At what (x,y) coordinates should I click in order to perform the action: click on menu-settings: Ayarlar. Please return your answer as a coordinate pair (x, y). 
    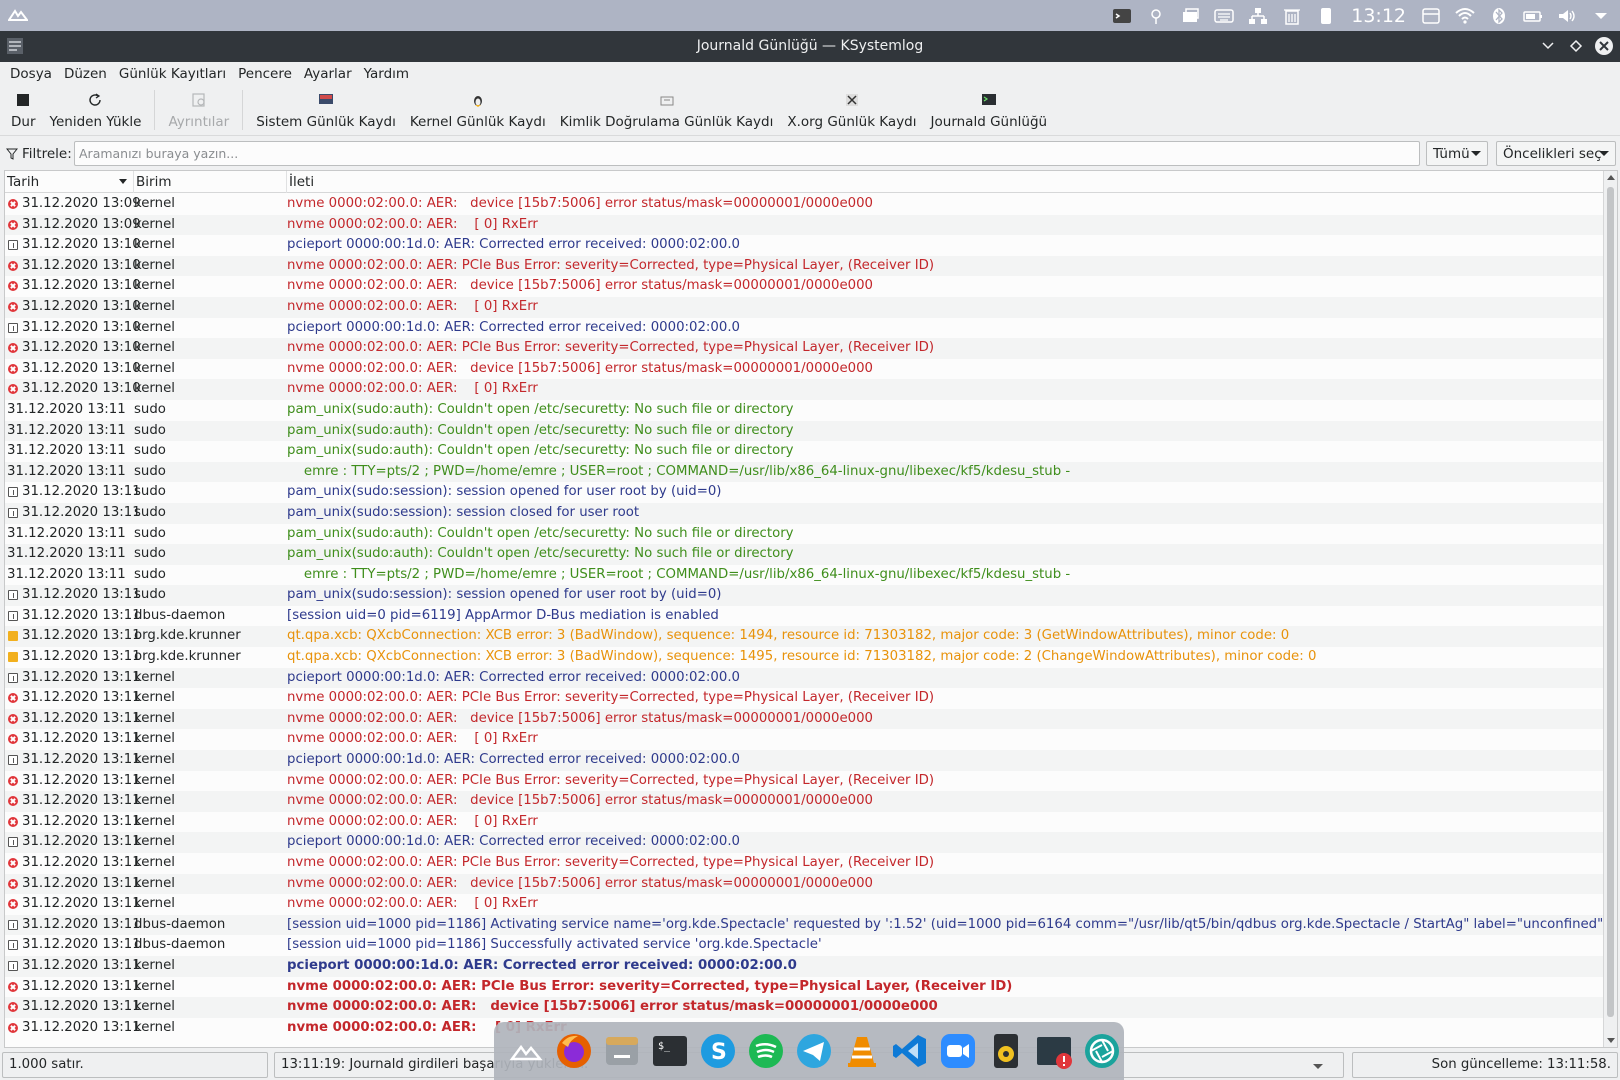
    Looking at the image, I should click on (328, 74).